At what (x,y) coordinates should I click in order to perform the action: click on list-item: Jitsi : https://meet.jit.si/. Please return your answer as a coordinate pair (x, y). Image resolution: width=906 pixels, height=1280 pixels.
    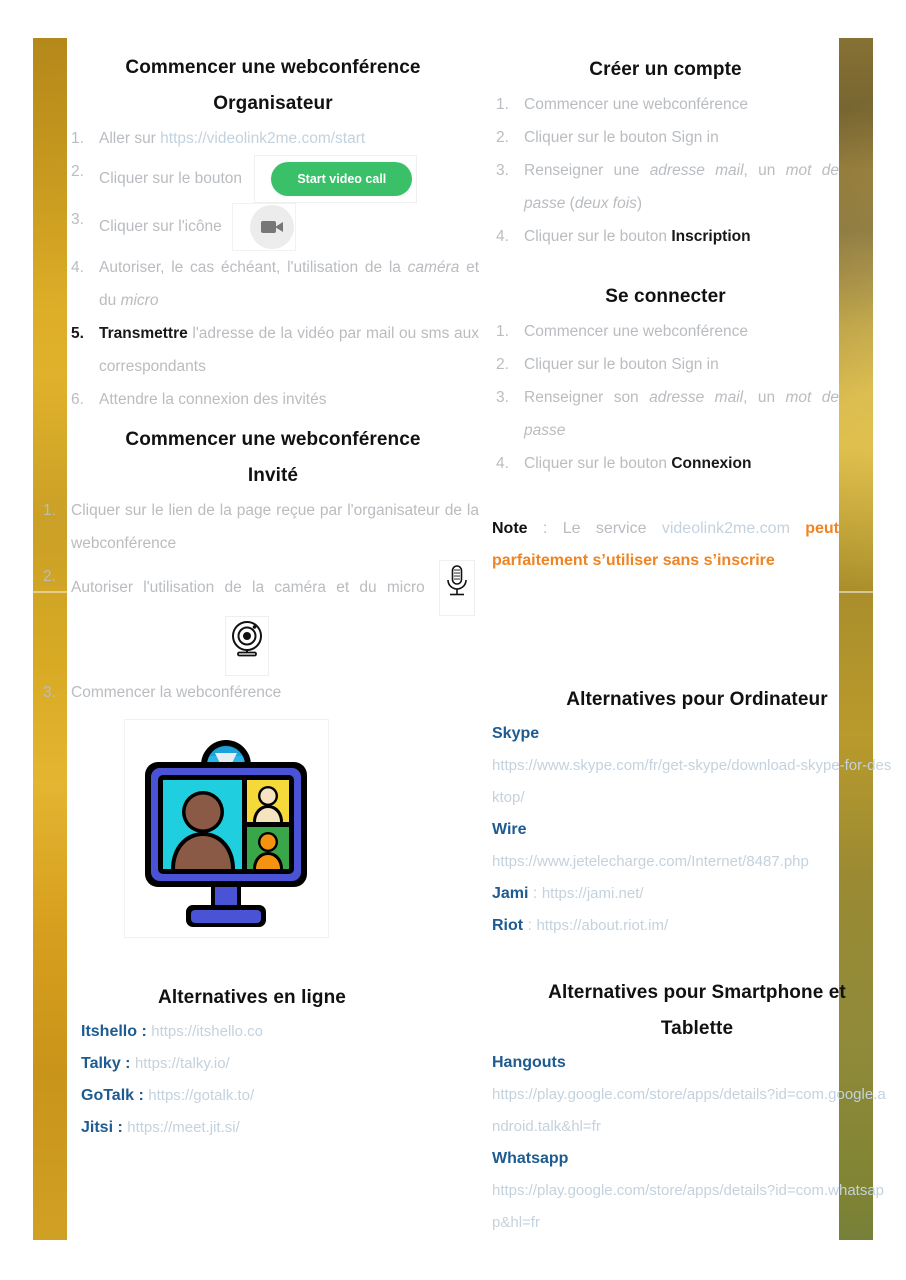
    Looking at the image, I should click on (160, 1127).